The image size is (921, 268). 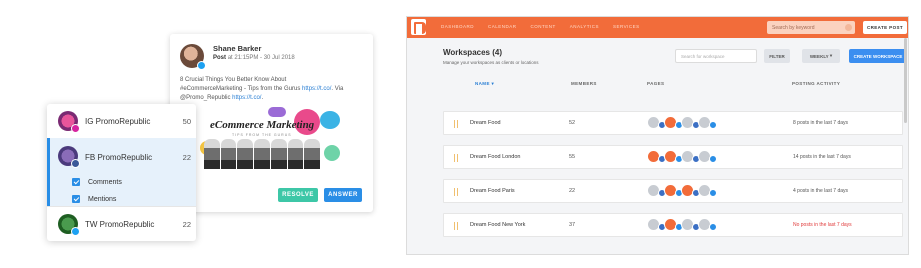 What do you see at coordinates (457, 26) in the screenshot?
I see `nav-dashboard: DASHBOARD` at bounding box center [457, 26].